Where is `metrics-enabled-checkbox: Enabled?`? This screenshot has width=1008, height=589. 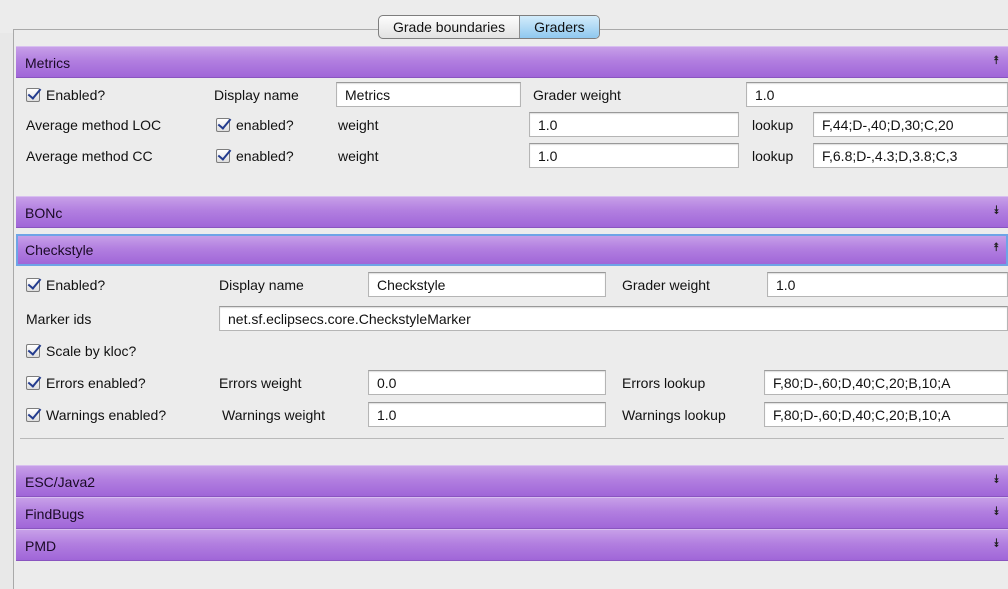
metrics-enabled-checkbox: Enabled? is located at coordinates (65, 95).